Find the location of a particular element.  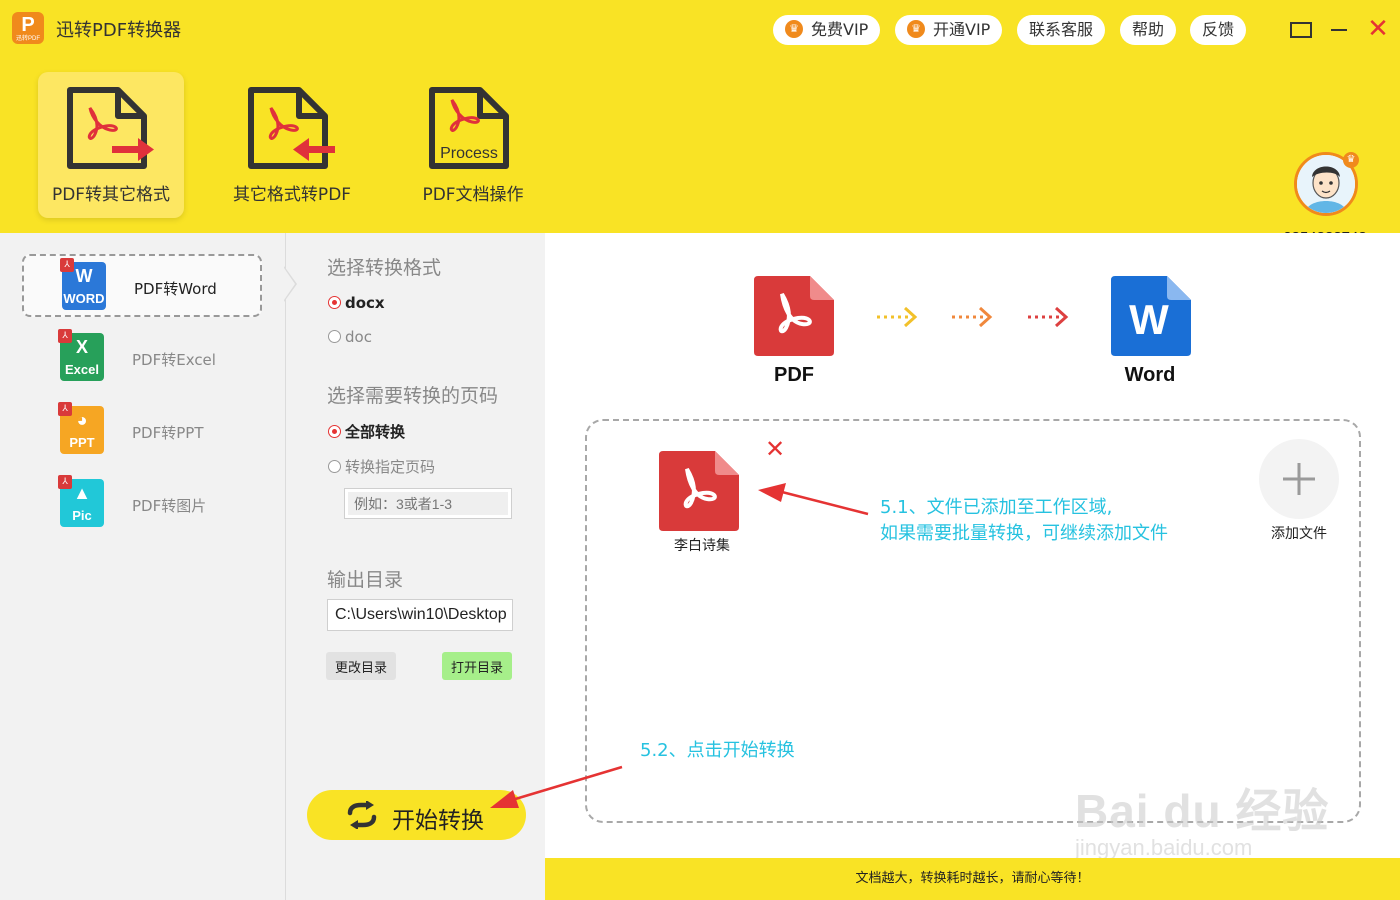

app-logo: P 迅转PDF is located at coordinates (28, 28).